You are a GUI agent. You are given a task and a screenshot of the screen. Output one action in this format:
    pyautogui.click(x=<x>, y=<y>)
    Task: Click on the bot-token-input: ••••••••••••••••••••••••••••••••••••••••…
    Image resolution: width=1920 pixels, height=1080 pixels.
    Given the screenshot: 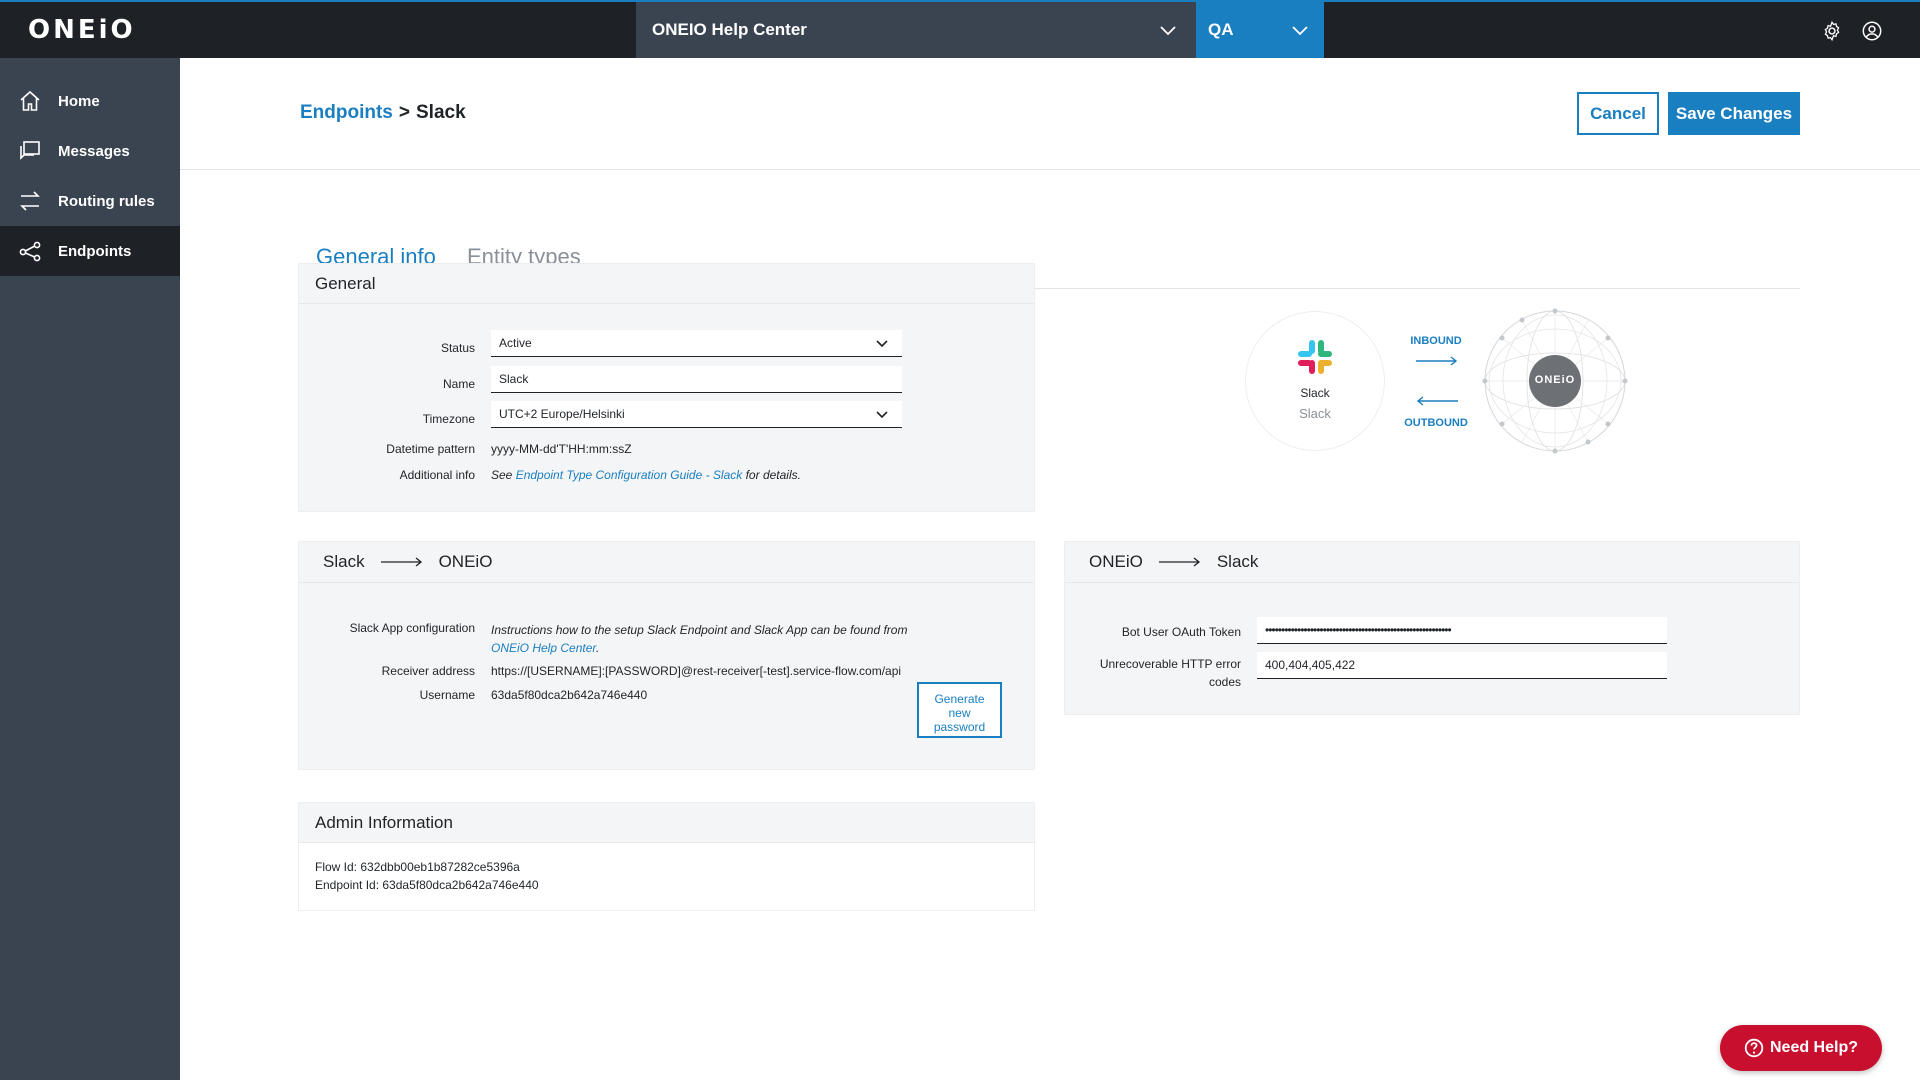 What is the action you would take?
    pyautogui.click(x=1462, y=630)
    